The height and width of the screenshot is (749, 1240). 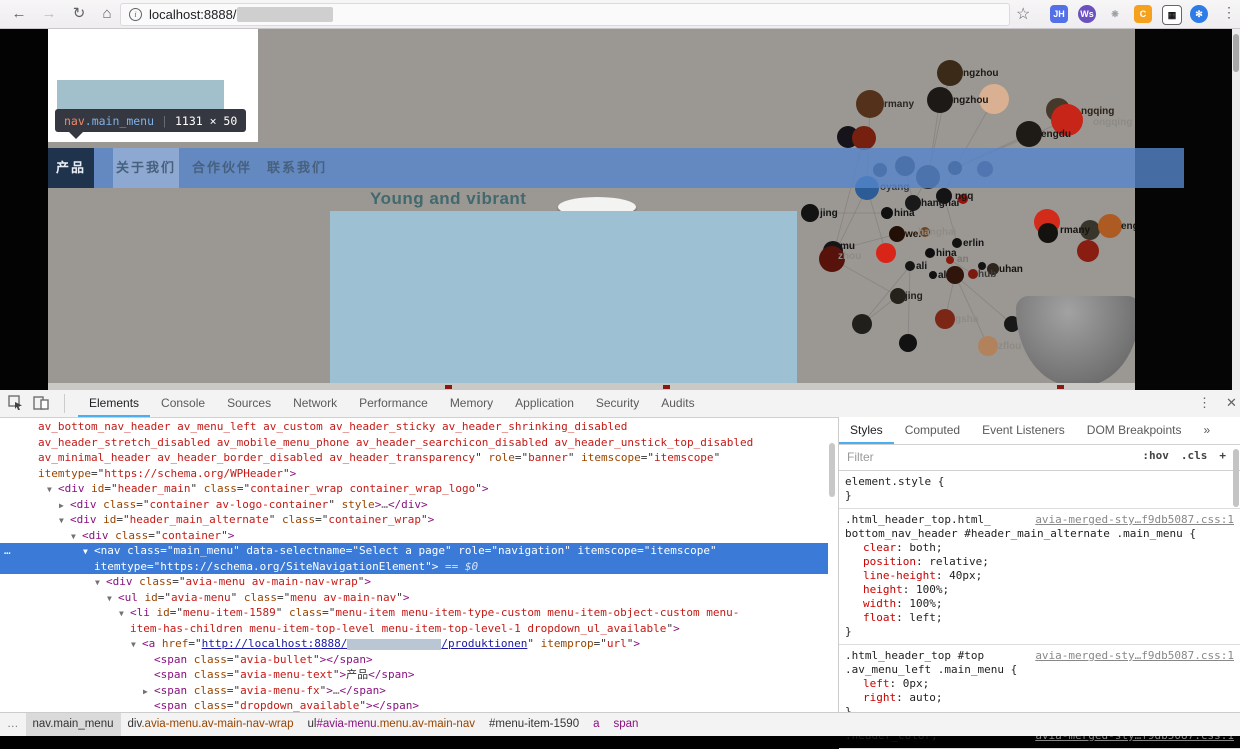 I want to click on nav-item: 产品, so click(x=71, y=168).